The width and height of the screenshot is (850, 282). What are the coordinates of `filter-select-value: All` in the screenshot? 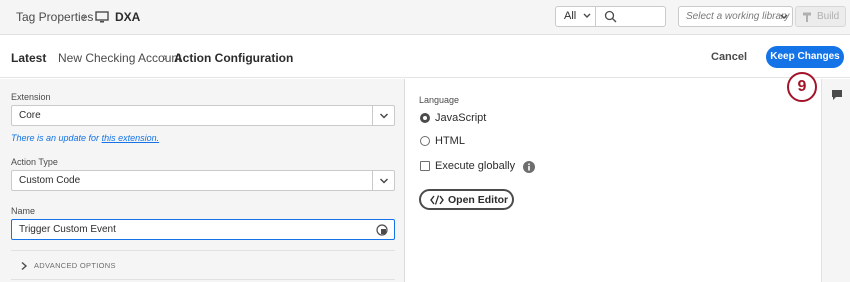 It's located at (570, 16).